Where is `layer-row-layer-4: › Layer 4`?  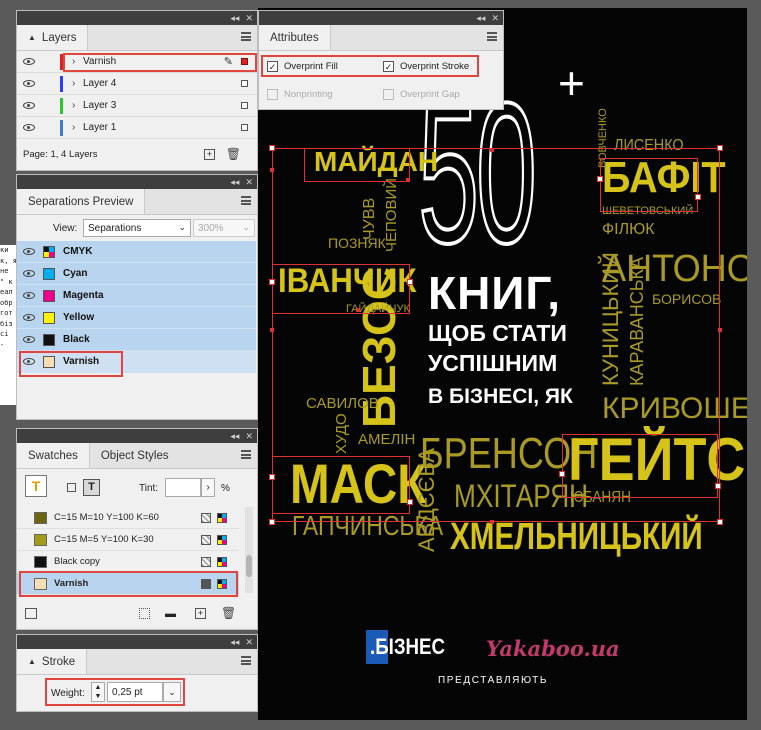
layer-row-layer-4: › Layer 4 is located at coordinates (137, 84).